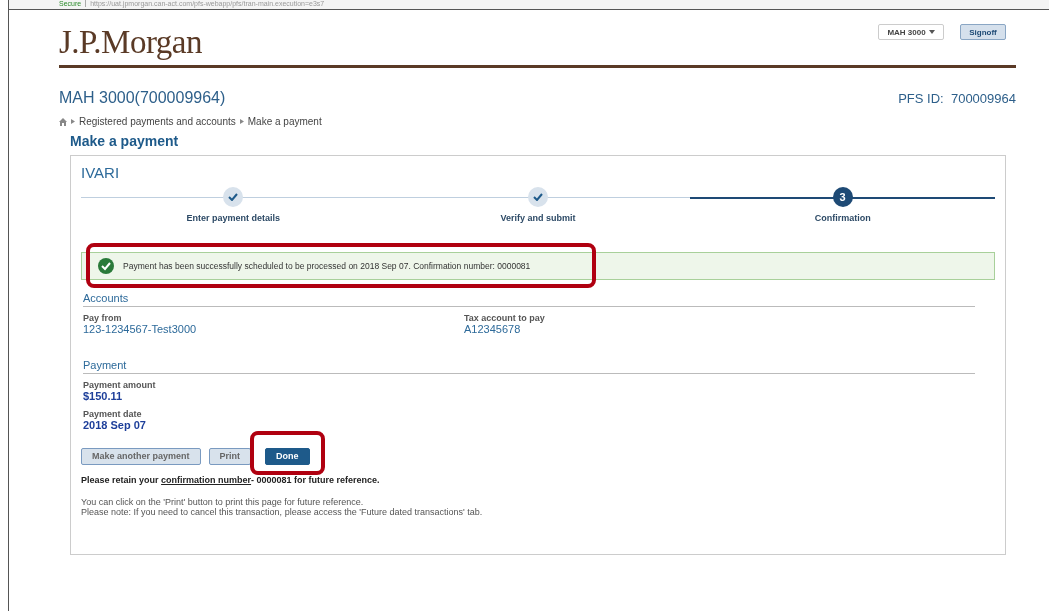 Image resolution: width=1049 pixels, height=611 pixels. Describe the element at coordinates (223, 501) in the screenshot. I see `note-text: You can click on the 'Print' button to print this page for future reference.` at that location.